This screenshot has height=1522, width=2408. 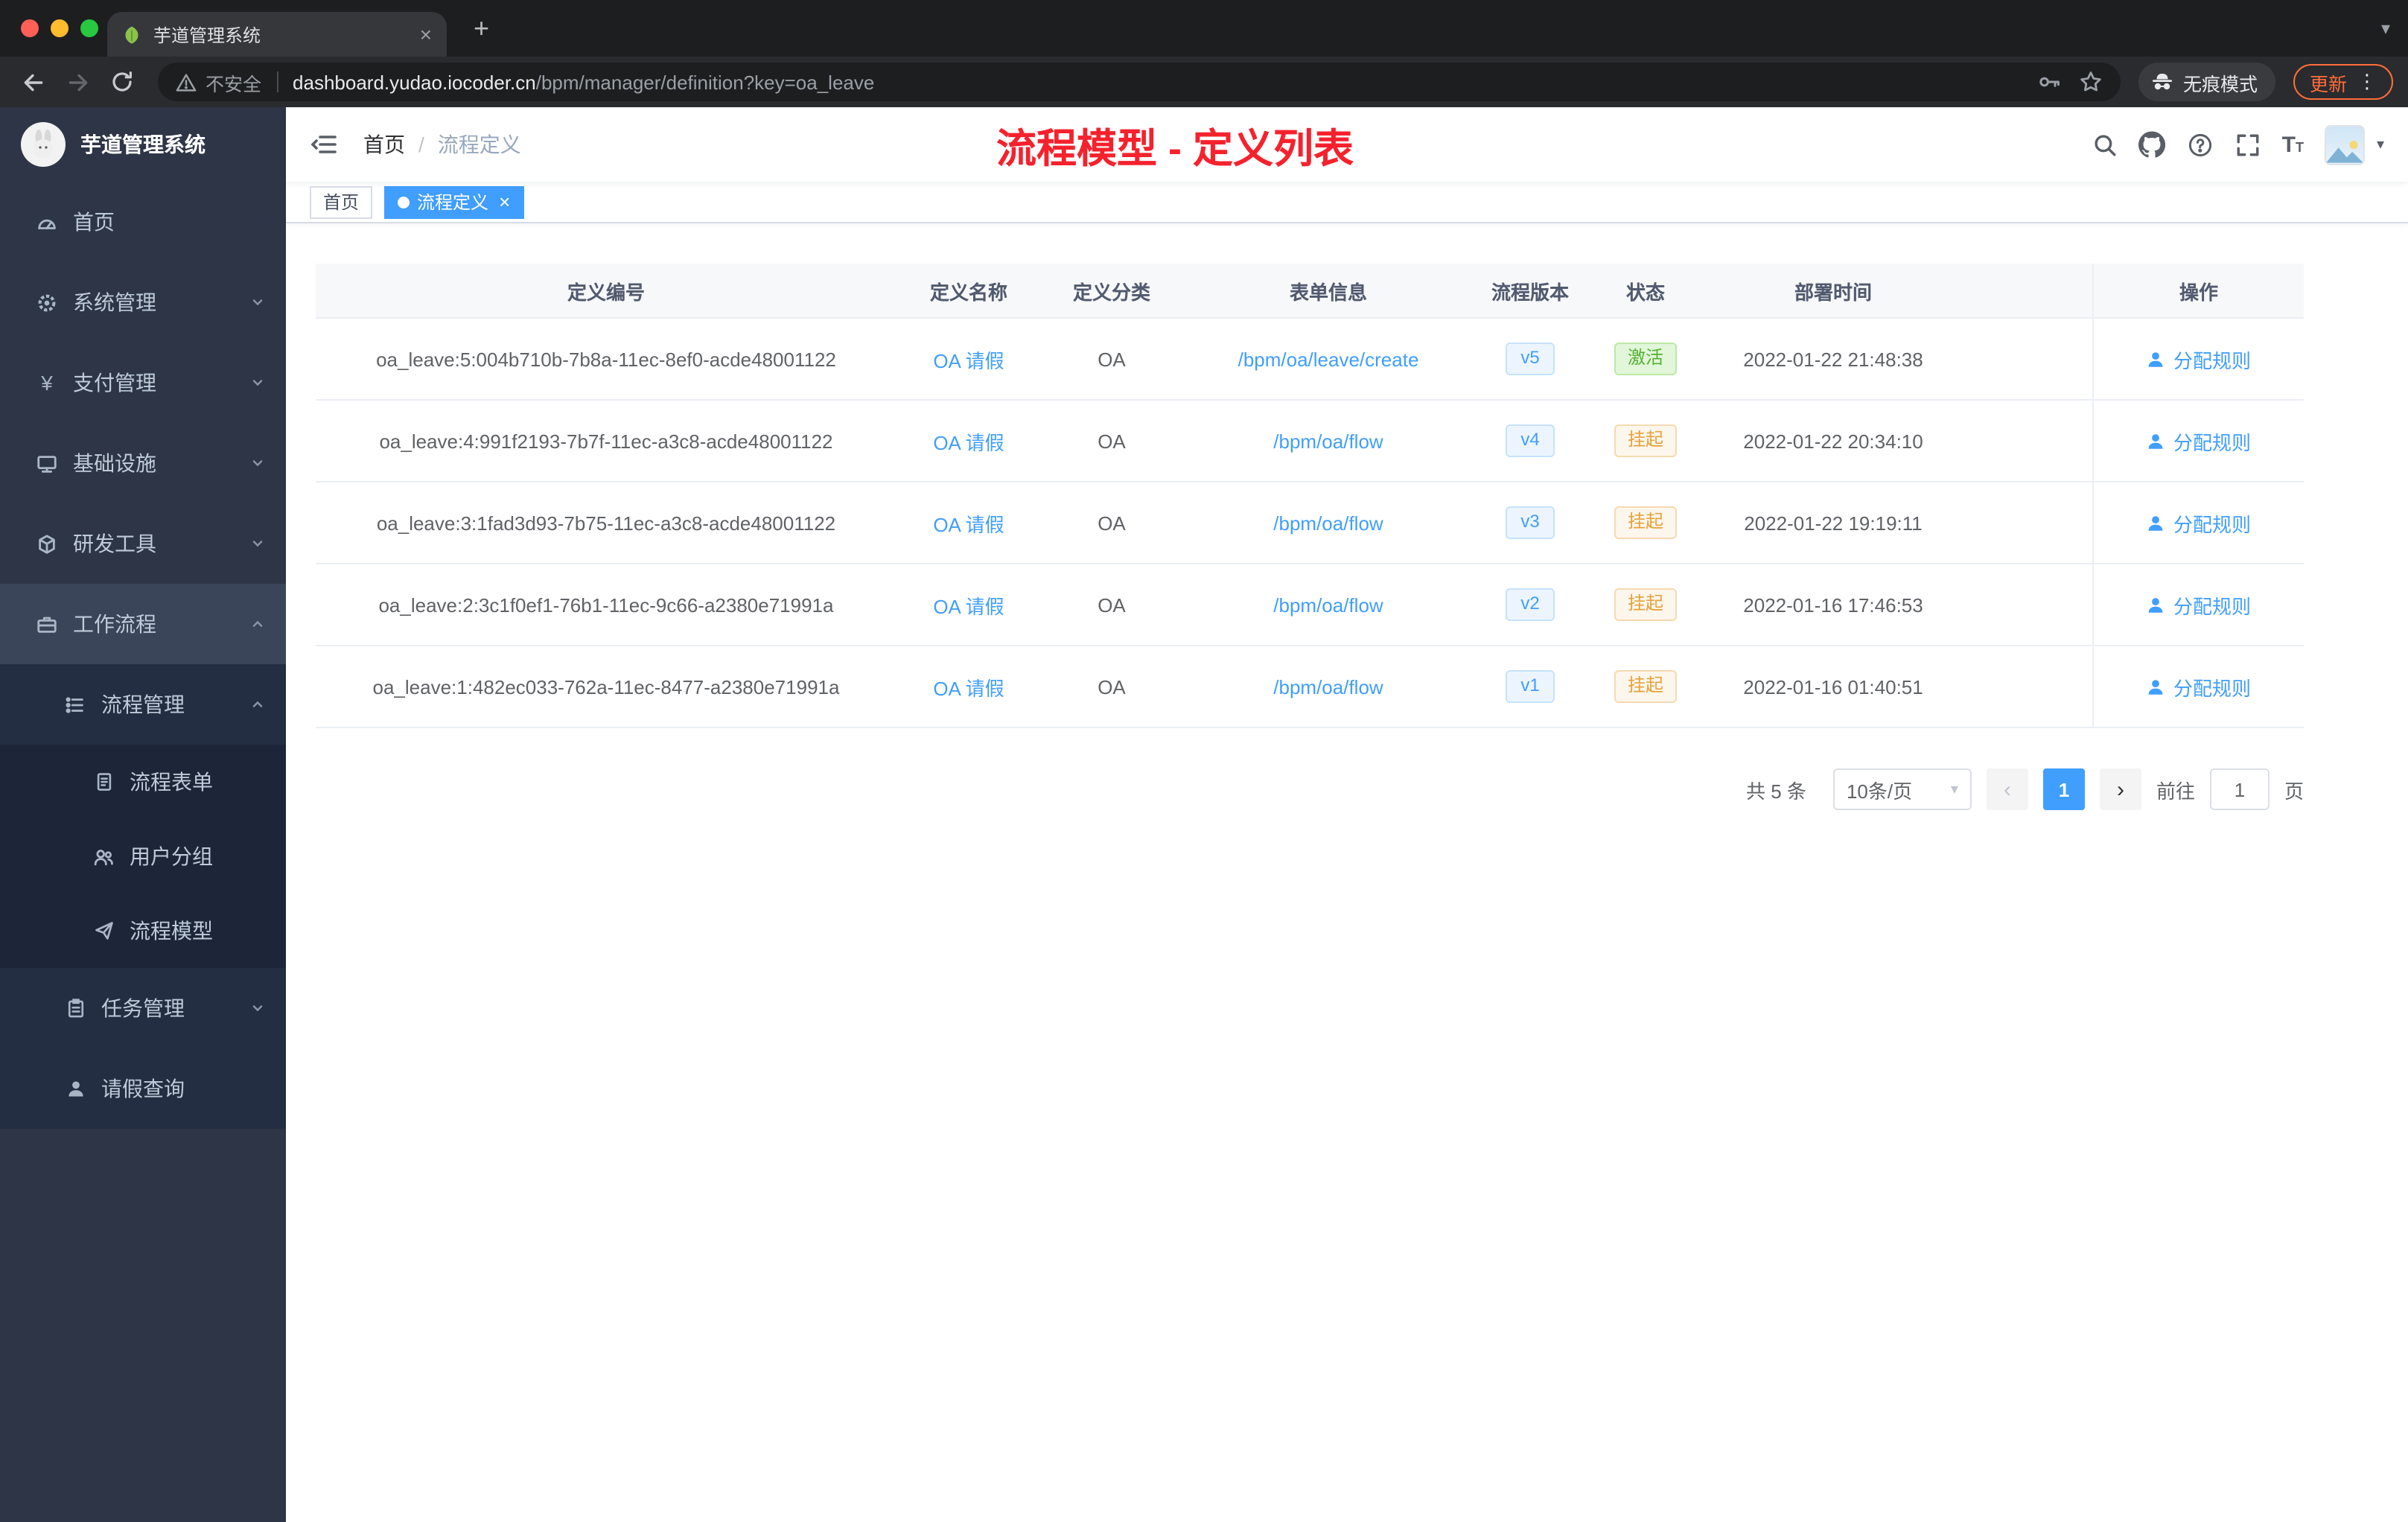 I want to click on sidebar-item-process-management: 流程管理, so click(x=143, y=704).